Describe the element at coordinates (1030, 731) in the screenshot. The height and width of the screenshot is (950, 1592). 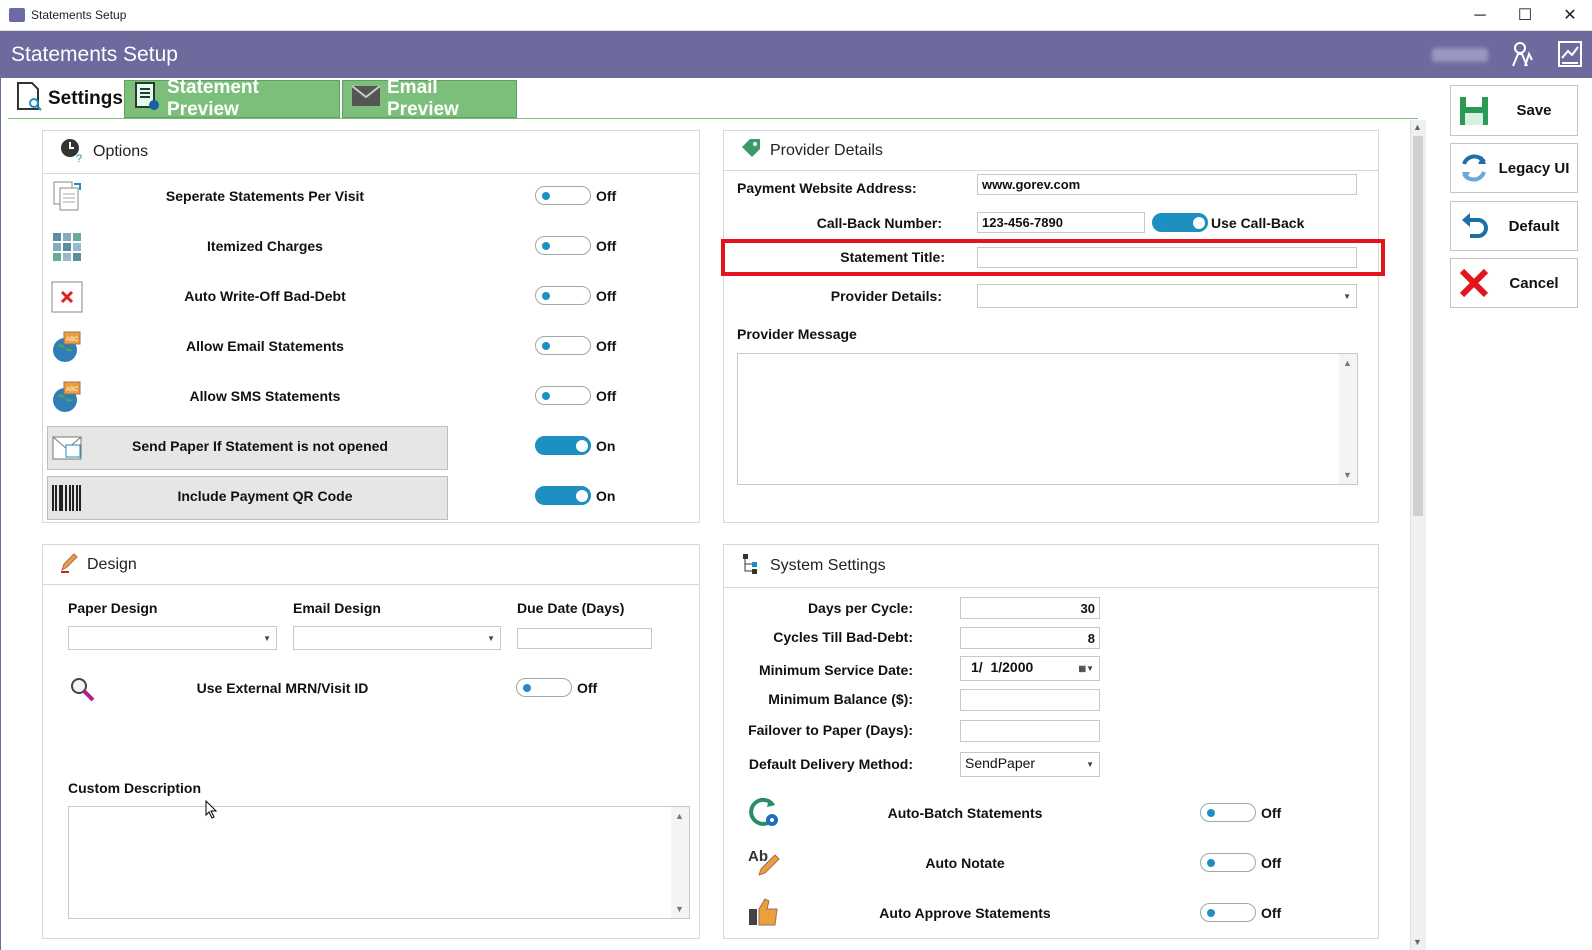
I see `failover-input` at that location.